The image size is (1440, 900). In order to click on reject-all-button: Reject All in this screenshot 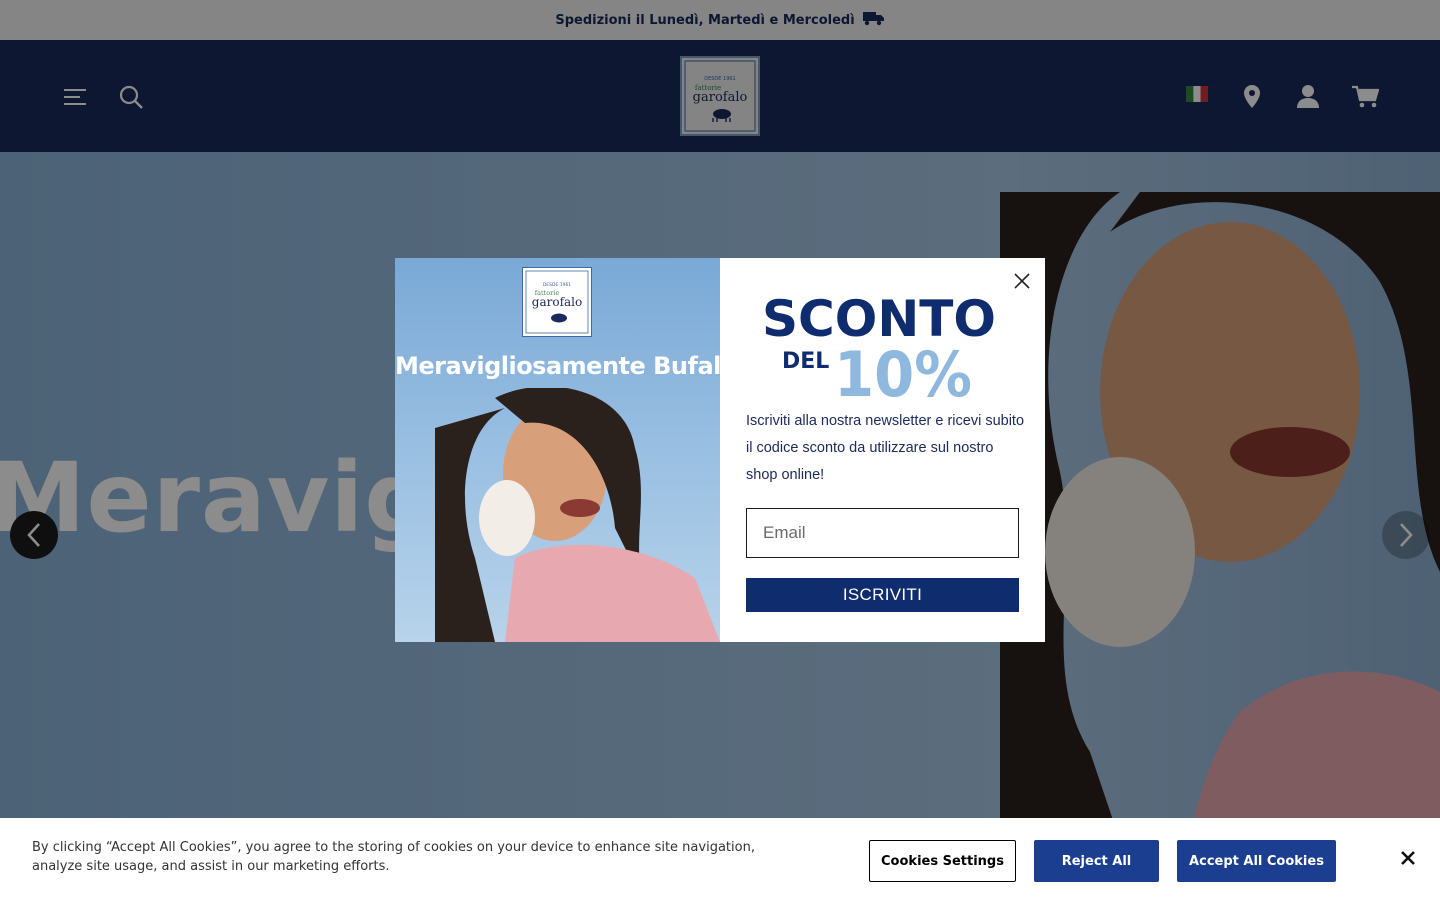, I will do `click(1096, 861)`.